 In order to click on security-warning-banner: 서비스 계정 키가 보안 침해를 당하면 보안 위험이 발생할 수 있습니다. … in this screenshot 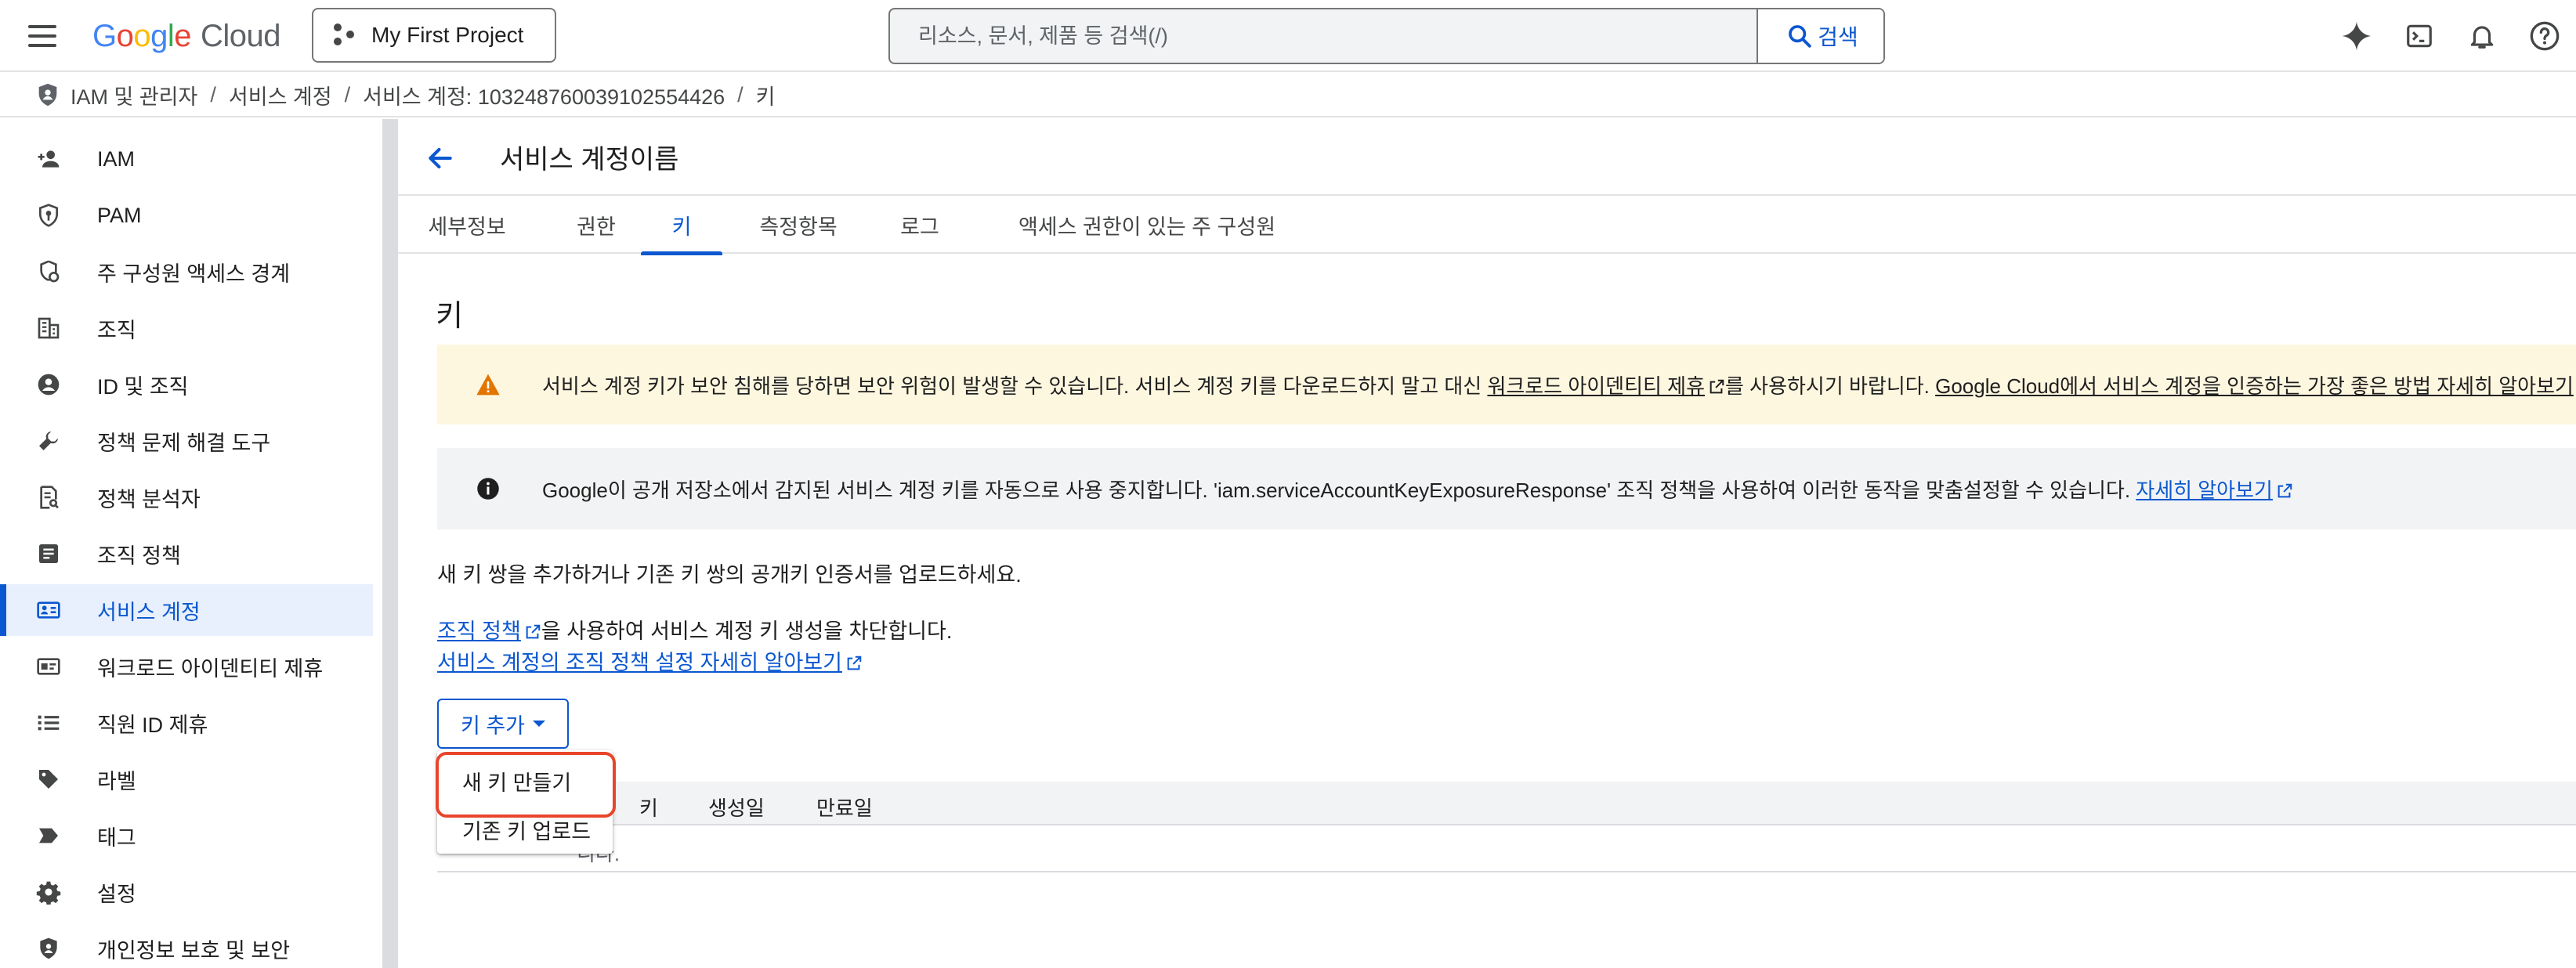, I will do `click(1506, 384)`.